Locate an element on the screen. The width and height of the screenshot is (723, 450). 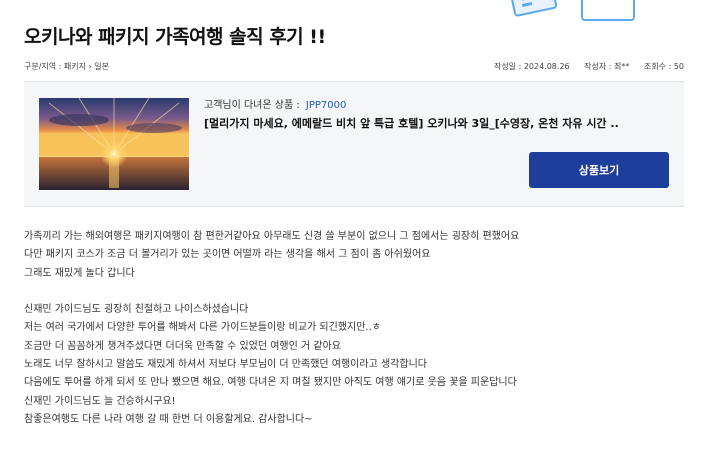
breadcrumb: 구분/지역 : 패키지 › 일본 is located at coordinates (66, 66).